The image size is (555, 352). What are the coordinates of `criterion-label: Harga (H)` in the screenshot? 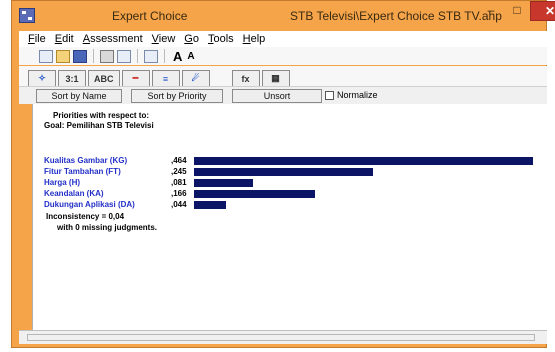 It's located at (62, 182).